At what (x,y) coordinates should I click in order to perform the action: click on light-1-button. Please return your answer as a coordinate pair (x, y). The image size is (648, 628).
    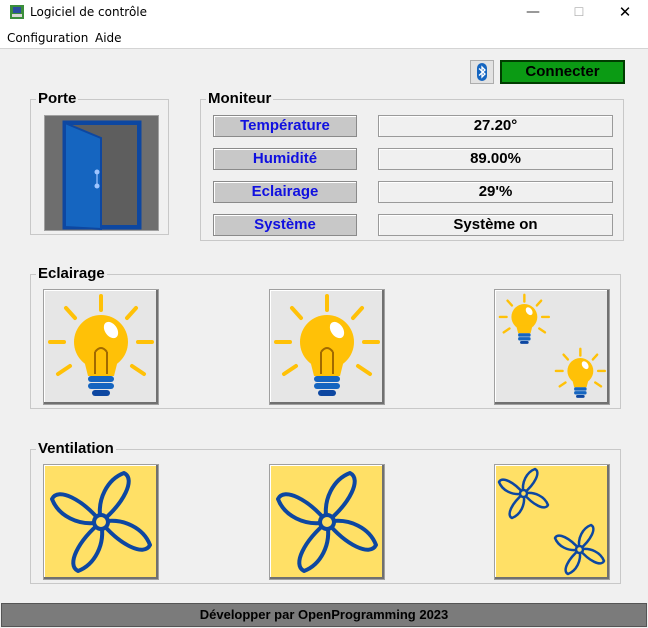
    Looking at the image, I should click on (101, 347).